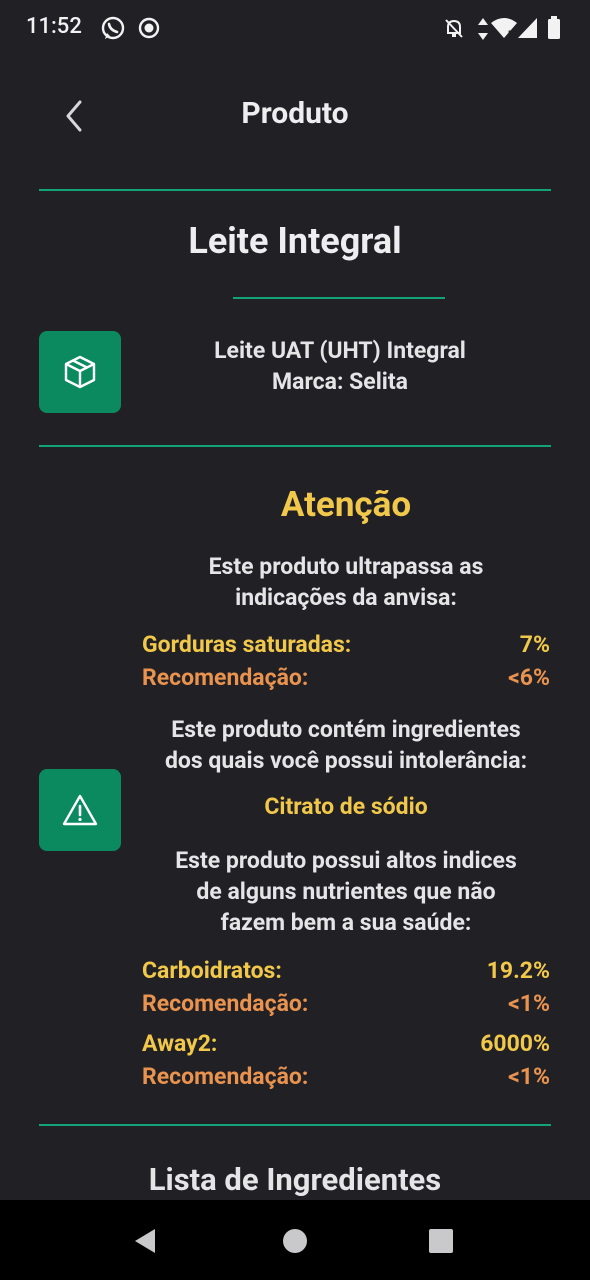 This screenshot has height=1280, width=590. Describe the element at coordinates (510, 34) in the screenshot. I see `svg-text: 5` at that location.